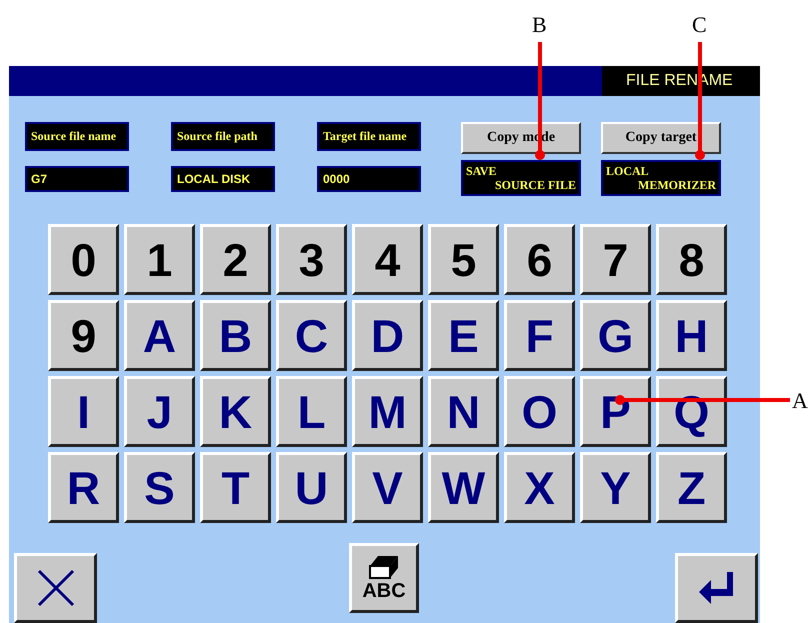 The height and width of the screenshot is (623, 811). Describe the element at coordinates (311, 487) in the screenshot. I see `key-button: U` at that location.